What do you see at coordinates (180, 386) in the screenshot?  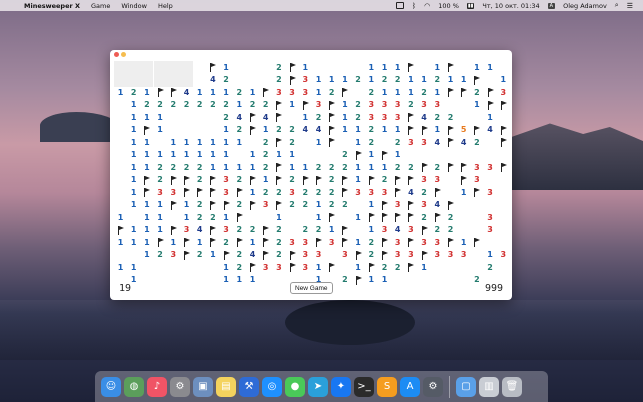 I see `system-preferences-icon: ⚙` at bounding box center [180, 386].